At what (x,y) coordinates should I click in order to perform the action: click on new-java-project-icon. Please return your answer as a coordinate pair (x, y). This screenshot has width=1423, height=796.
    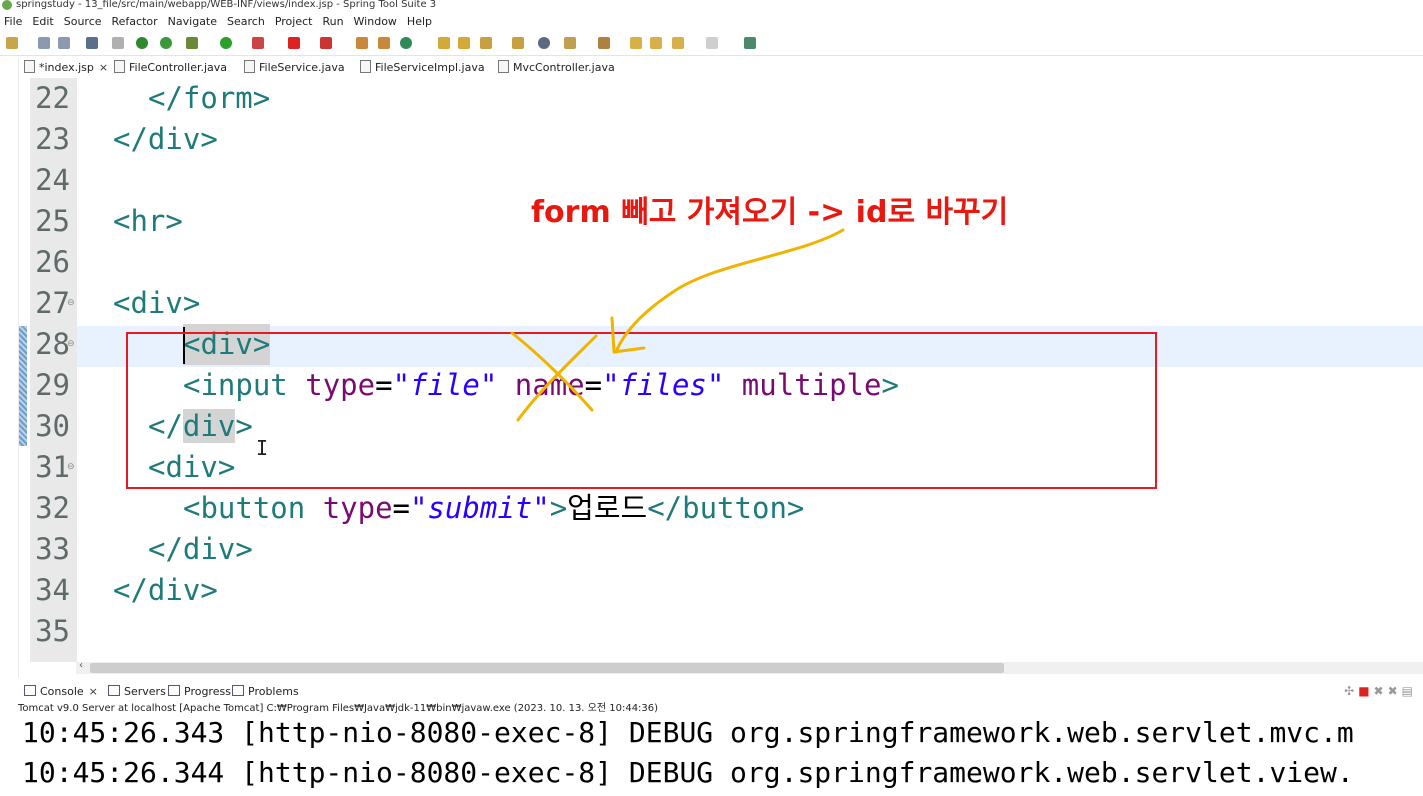
    Looking at the image, I should click on (362, 43).